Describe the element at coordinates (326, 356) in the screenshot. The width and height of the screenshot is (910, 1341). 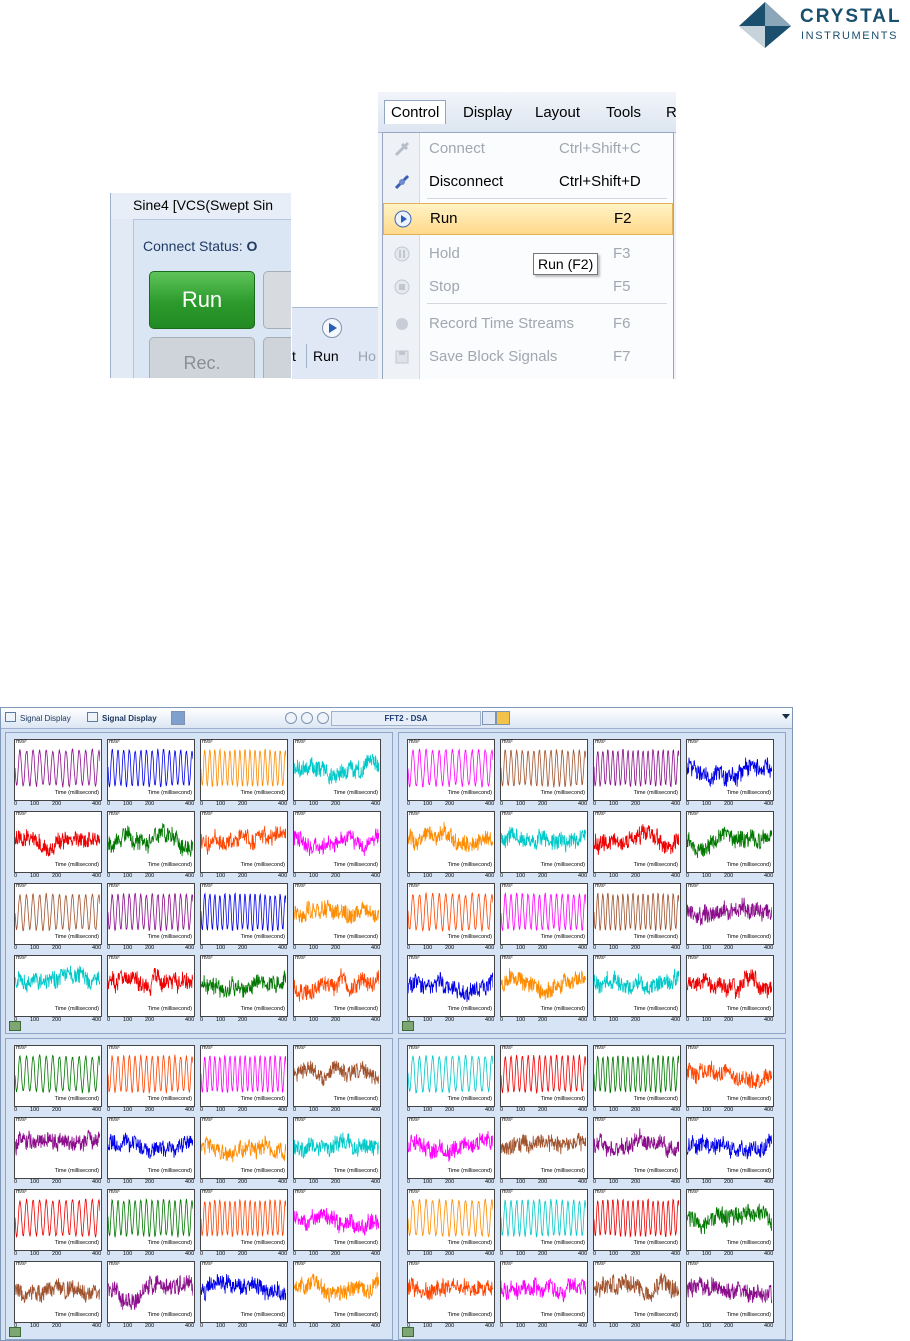
I see `toolbar-run-label: Run` at that location.